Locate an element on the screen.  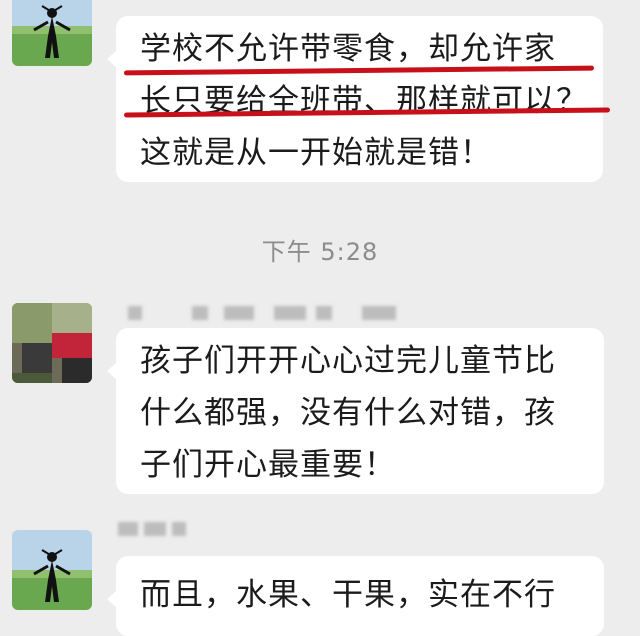
timestamp: 下午 5:28 is located at coordinates (320, 252).